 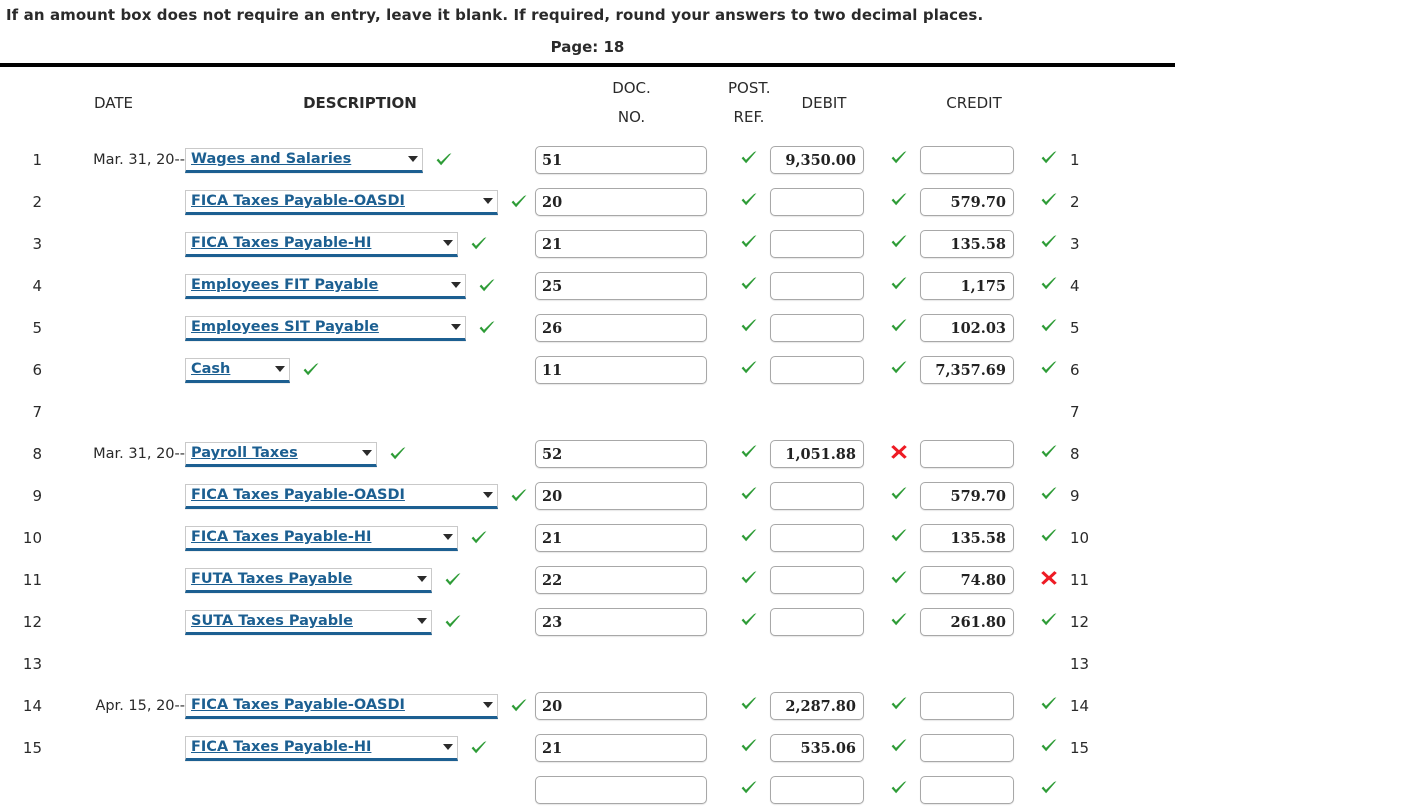 I want to click on account-select: Employees SIT Payable, so click(x=325, y=328).